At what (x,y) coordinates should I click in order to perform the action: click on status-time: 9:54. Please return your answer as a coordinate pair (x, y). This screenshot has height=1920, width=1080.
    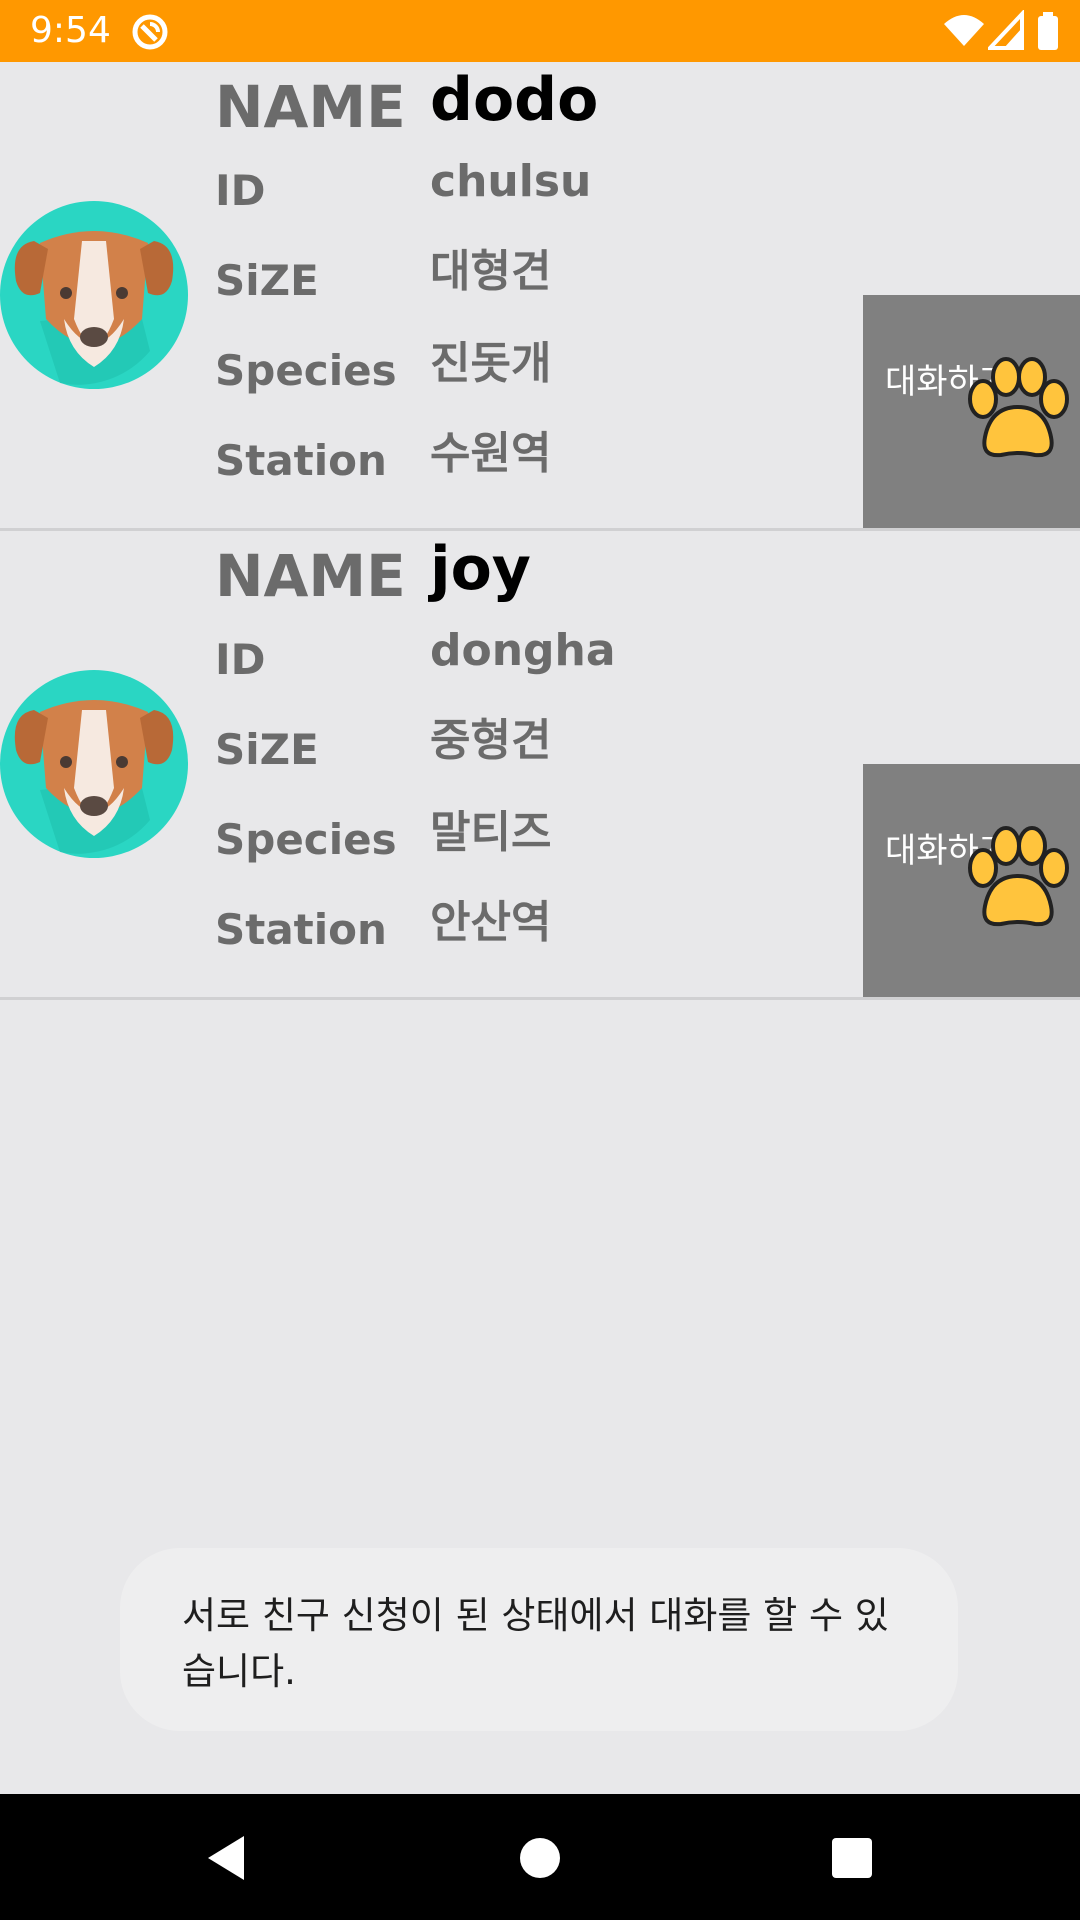
    Looking at the image, I should click on (70, 30).